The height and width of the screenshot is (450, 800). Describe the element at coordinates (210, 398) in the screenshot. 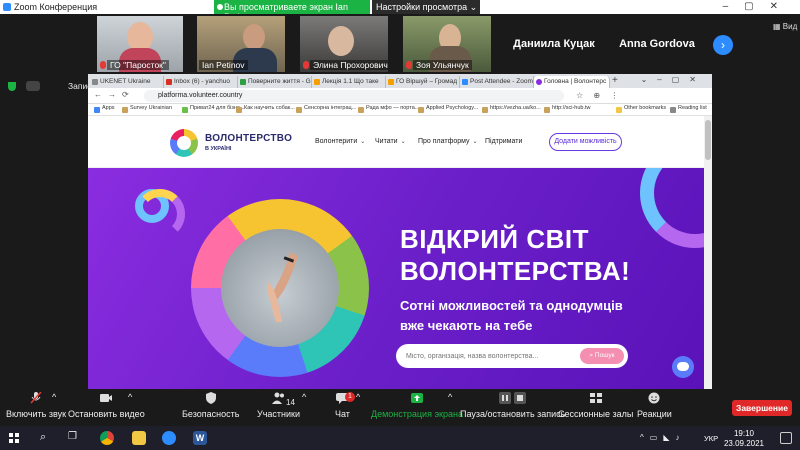

I see `shield-icon` at that location.